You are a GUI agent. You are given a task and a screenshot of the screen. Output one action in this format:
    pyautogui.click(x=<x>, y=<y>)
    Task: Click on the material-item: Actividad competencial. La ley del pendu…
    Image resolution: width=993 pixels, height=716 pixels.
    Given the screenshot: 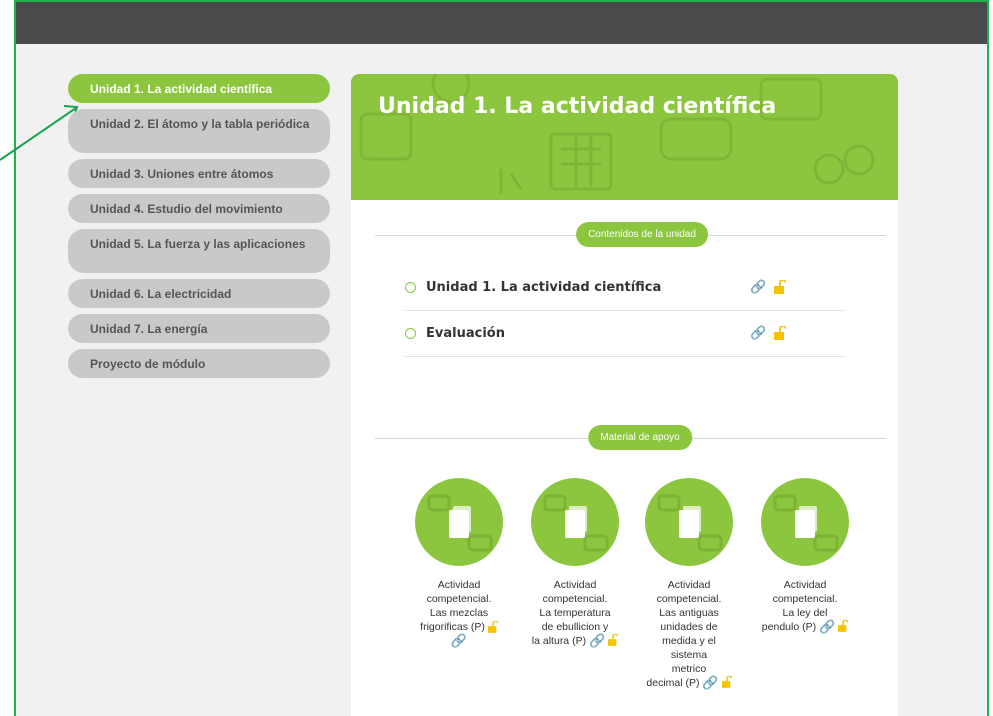 What is the action you would take?
    pyautogui.click(x=805, y=556)
    